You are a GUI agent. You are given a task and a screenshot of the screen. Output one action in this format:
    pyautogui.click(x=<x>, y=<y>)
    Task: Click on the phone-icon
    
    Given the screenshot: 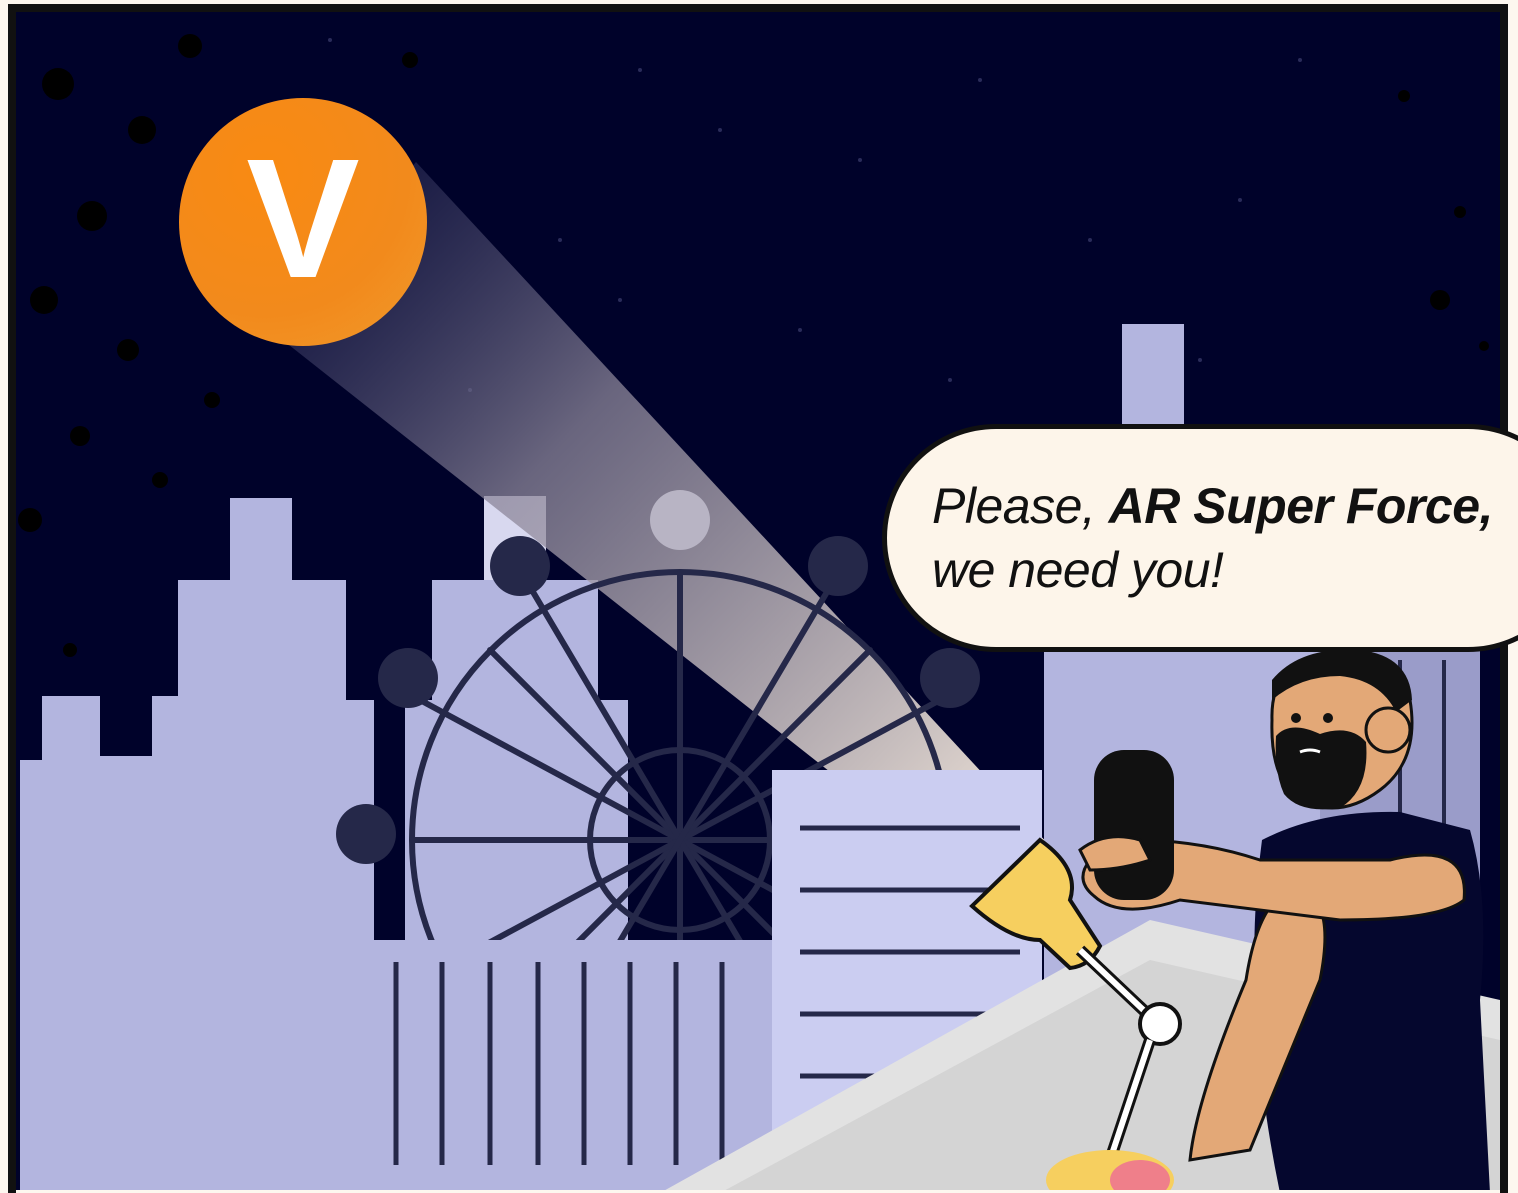 What is the action you would take?
    pyautogui.click(x=1134, y=825)
    